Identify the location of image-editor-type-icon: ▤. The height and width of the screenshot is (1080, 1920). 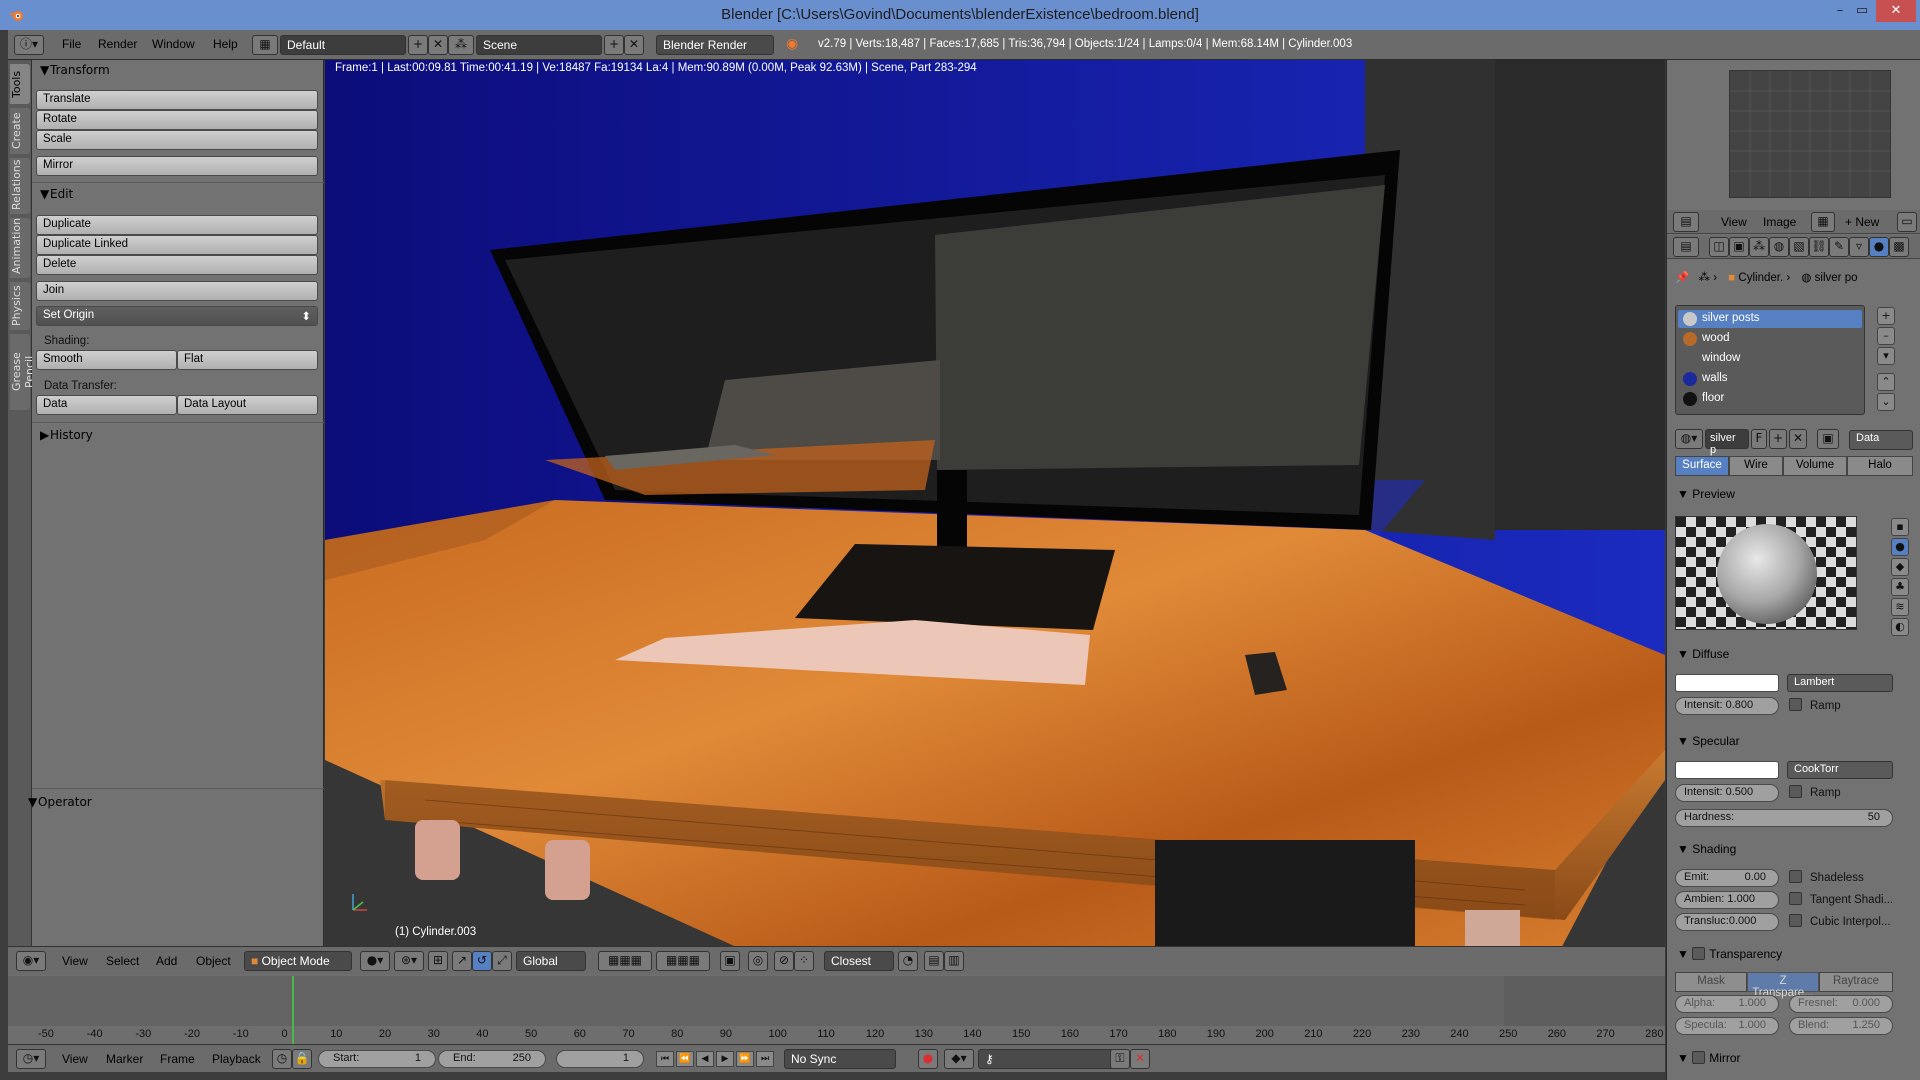
(1686, 222).